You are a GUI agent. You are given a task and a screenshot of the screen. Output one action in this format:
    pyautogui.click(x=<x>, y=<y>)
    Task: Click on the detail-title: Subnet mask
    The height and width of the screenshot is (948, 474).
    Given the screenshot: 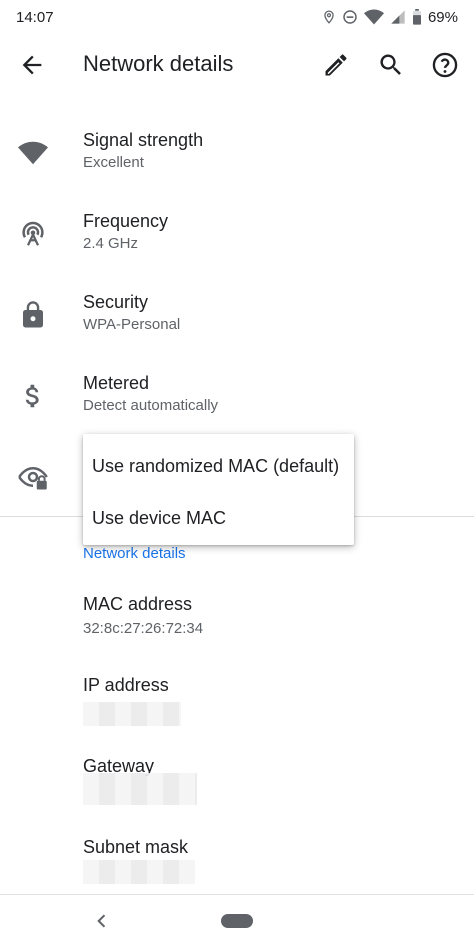 What is the action you would take?
    pyautogui.click(x=136, y=847)
    